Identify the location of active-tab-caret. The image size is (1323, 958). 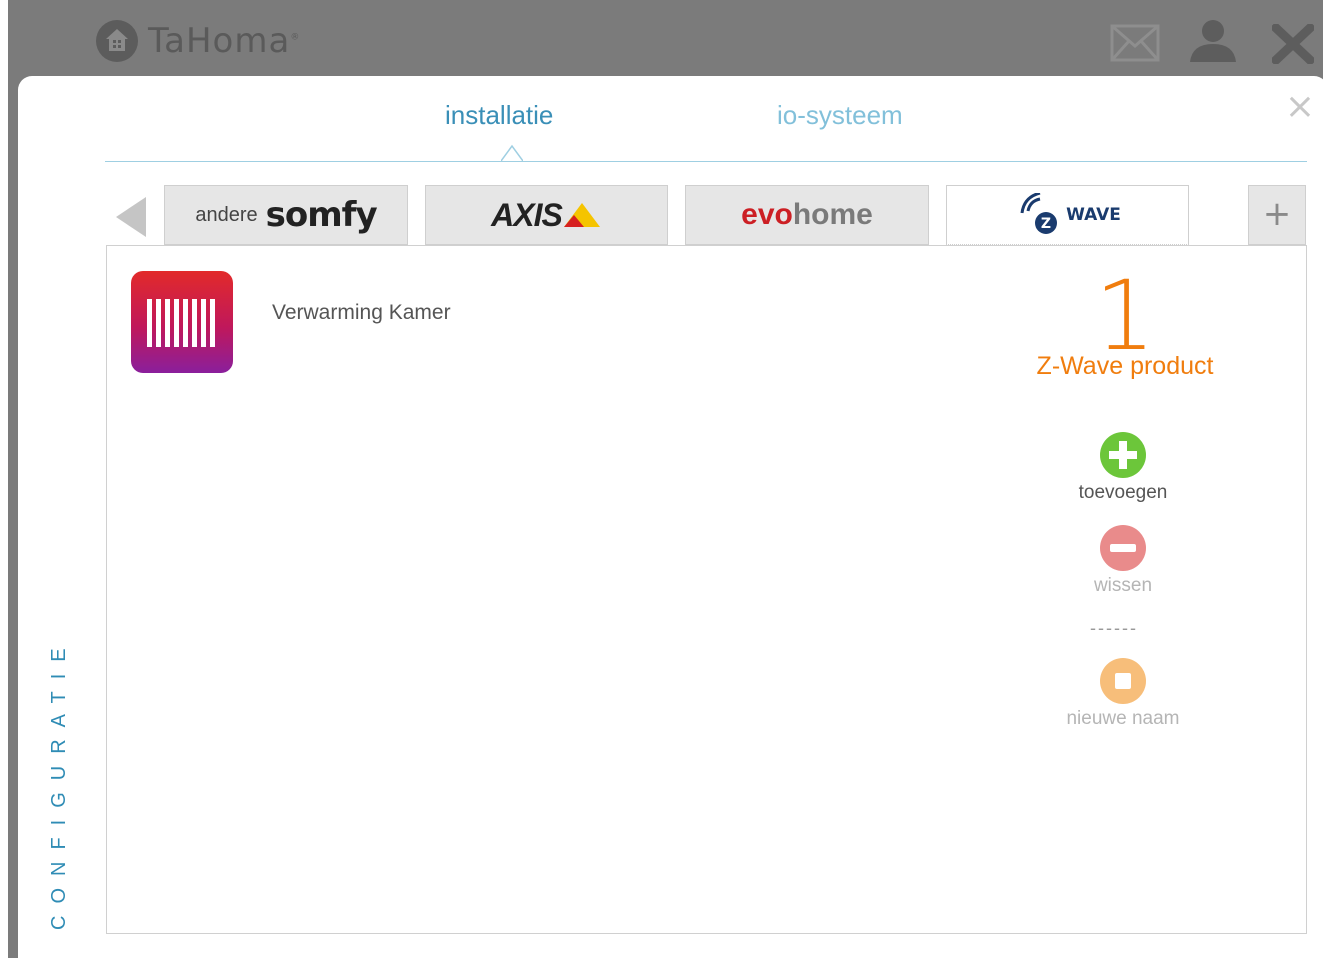
(512, 153).